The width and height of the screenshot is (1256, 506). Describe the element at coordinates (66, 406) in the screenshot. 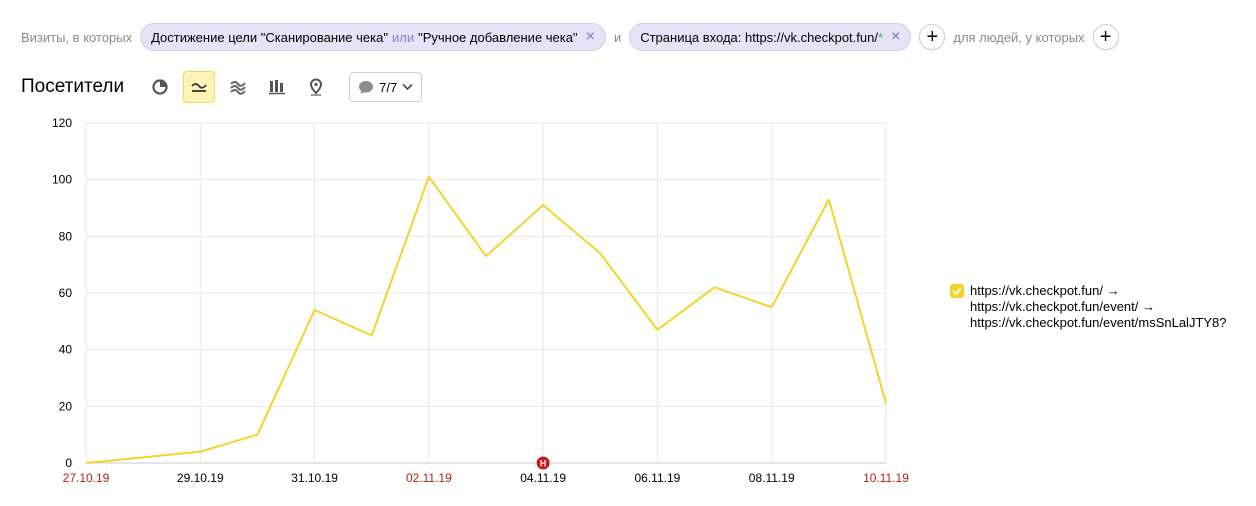

I see `y-tick-label: 20` at that location.